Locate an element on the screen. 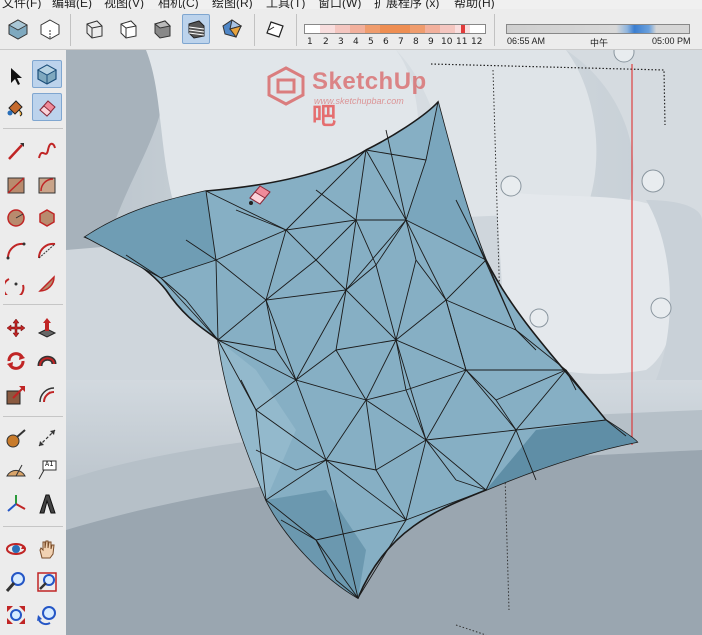 This screenshot has width=702, height=635. time-labels: 06:55 AM 中午 05:00 PM is located at coordinates (601, 42).